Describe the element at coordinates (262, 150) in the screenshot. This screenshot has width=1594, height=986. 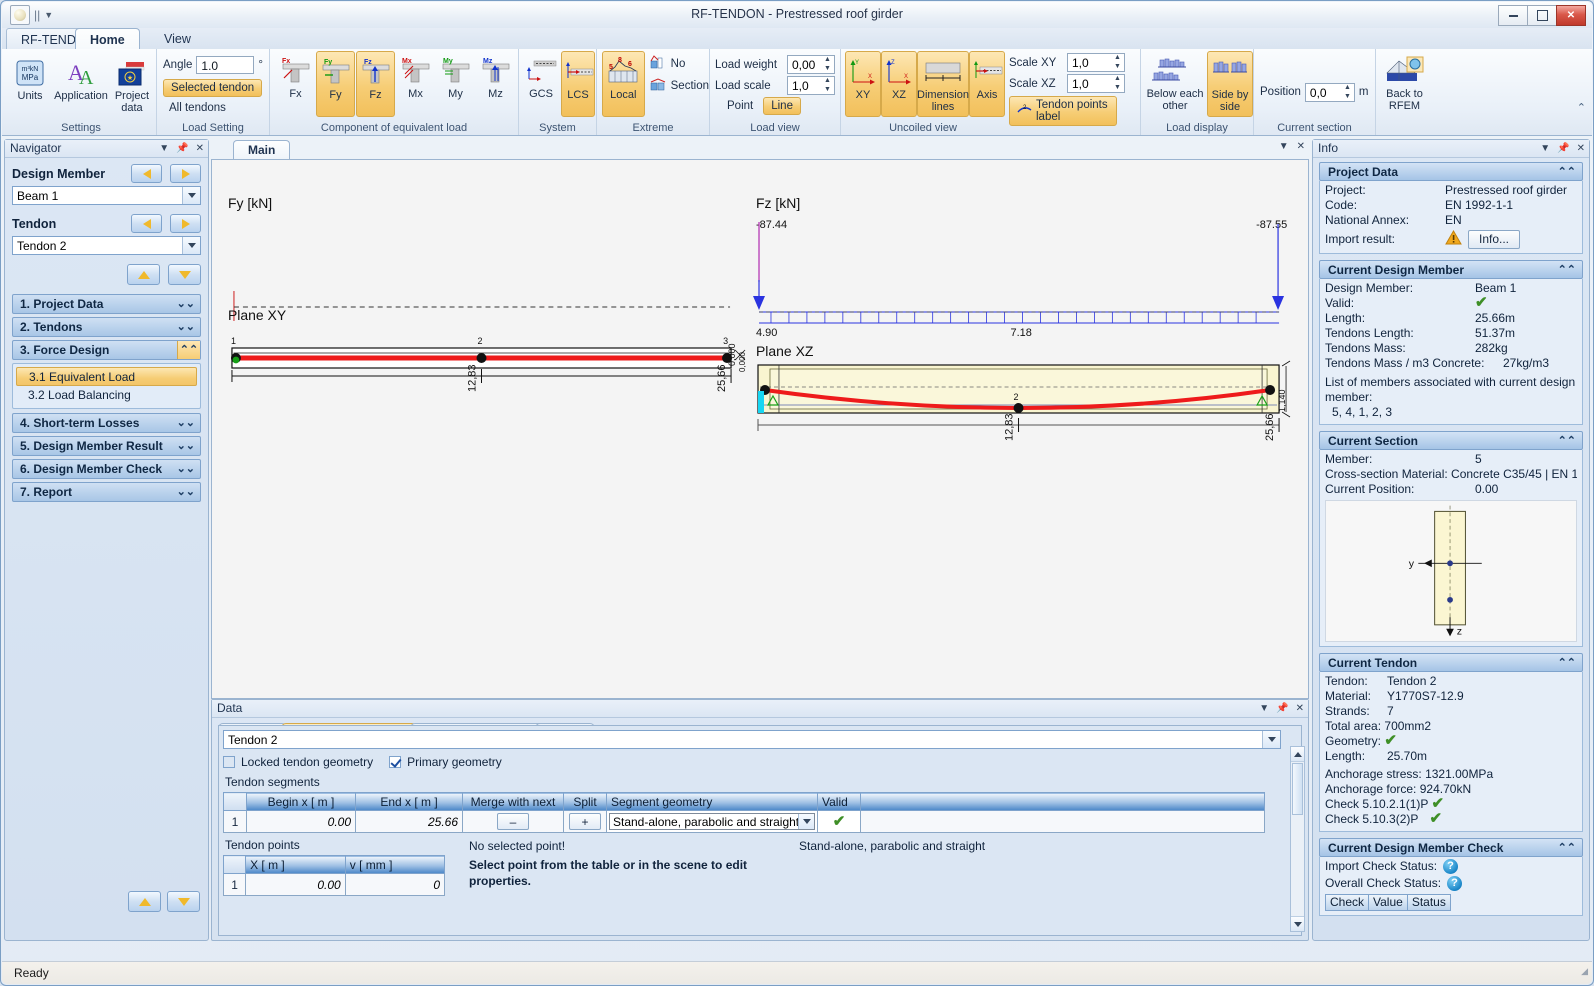
I see `tab-main: Main` at that location.